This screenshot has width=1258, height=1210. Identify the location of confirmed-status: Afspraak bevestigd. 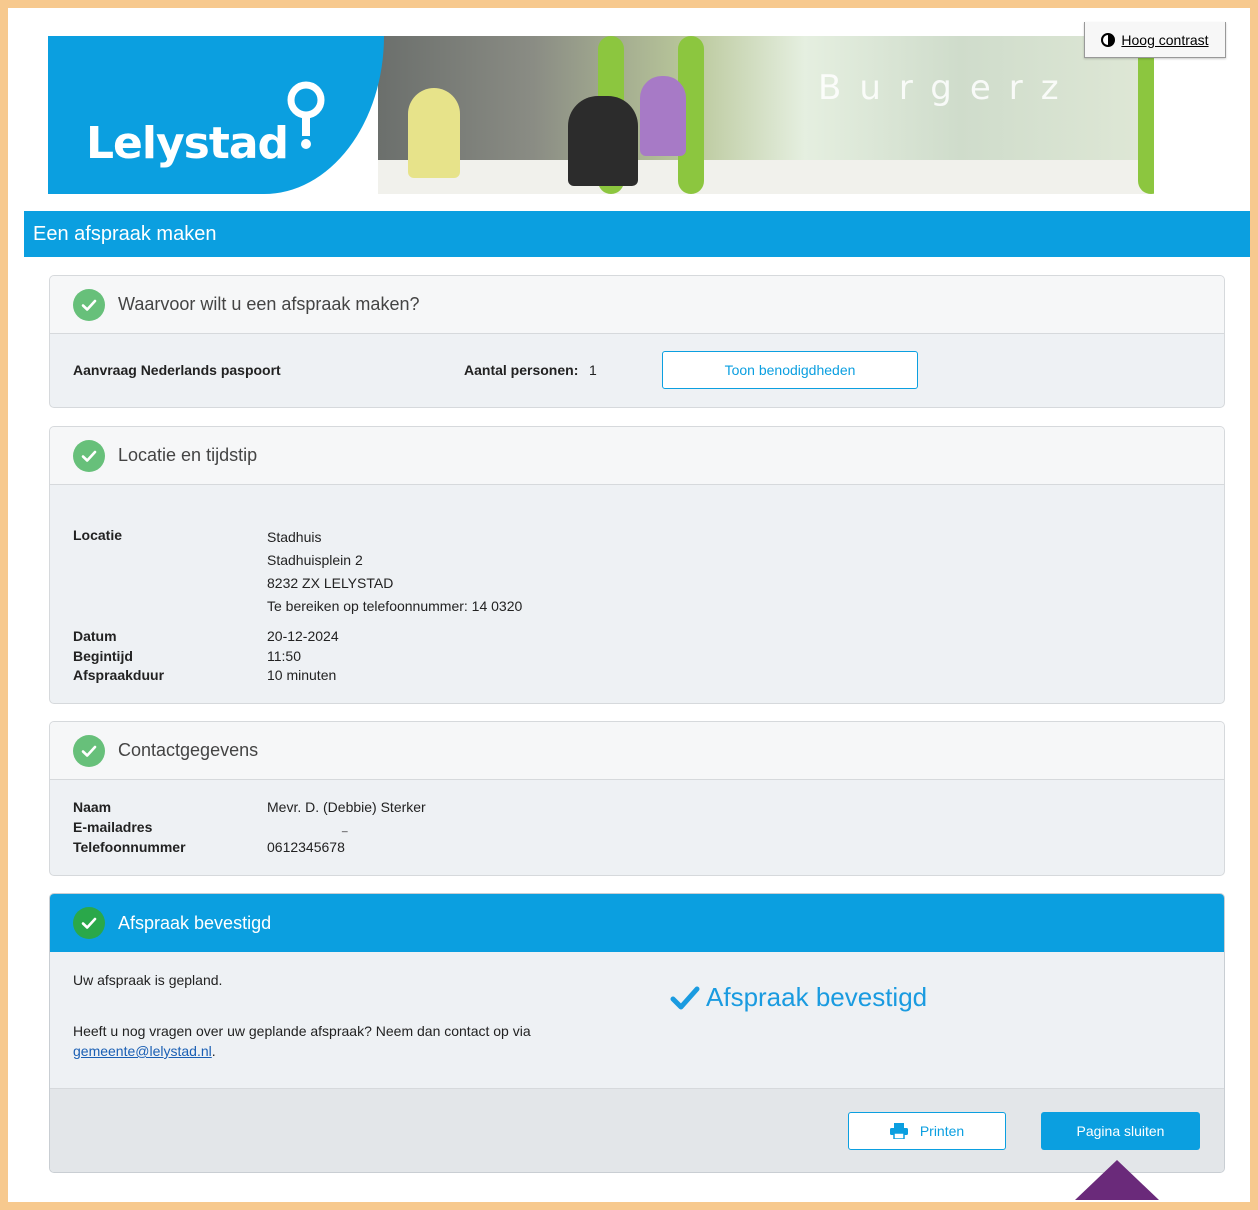
(798, 997).